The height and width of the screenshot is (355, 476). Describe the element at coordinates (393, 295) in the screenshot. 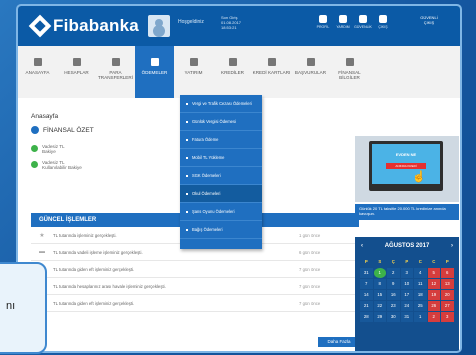

I see `calendar-day: 16` at that location.